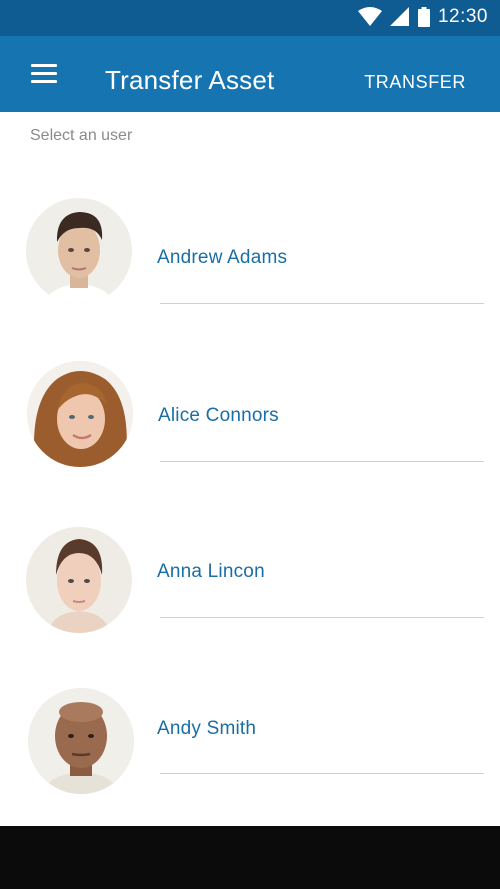 The image size is (500, 889). Describe the element at coordinates (211, 571) in the screenshot. I see `user-name: Anna Lincon` at that location.